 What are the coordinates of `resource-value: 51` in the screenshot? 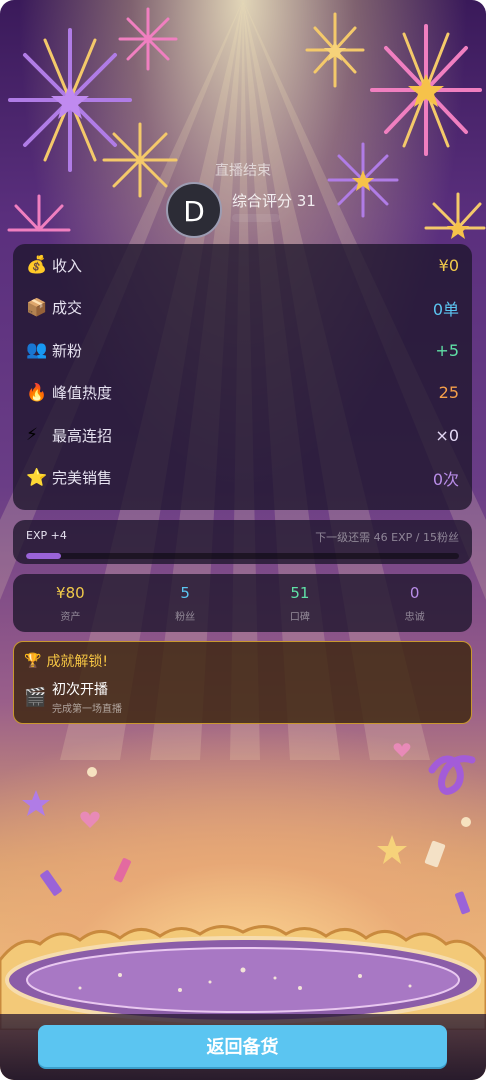 It's located at (300, 593).